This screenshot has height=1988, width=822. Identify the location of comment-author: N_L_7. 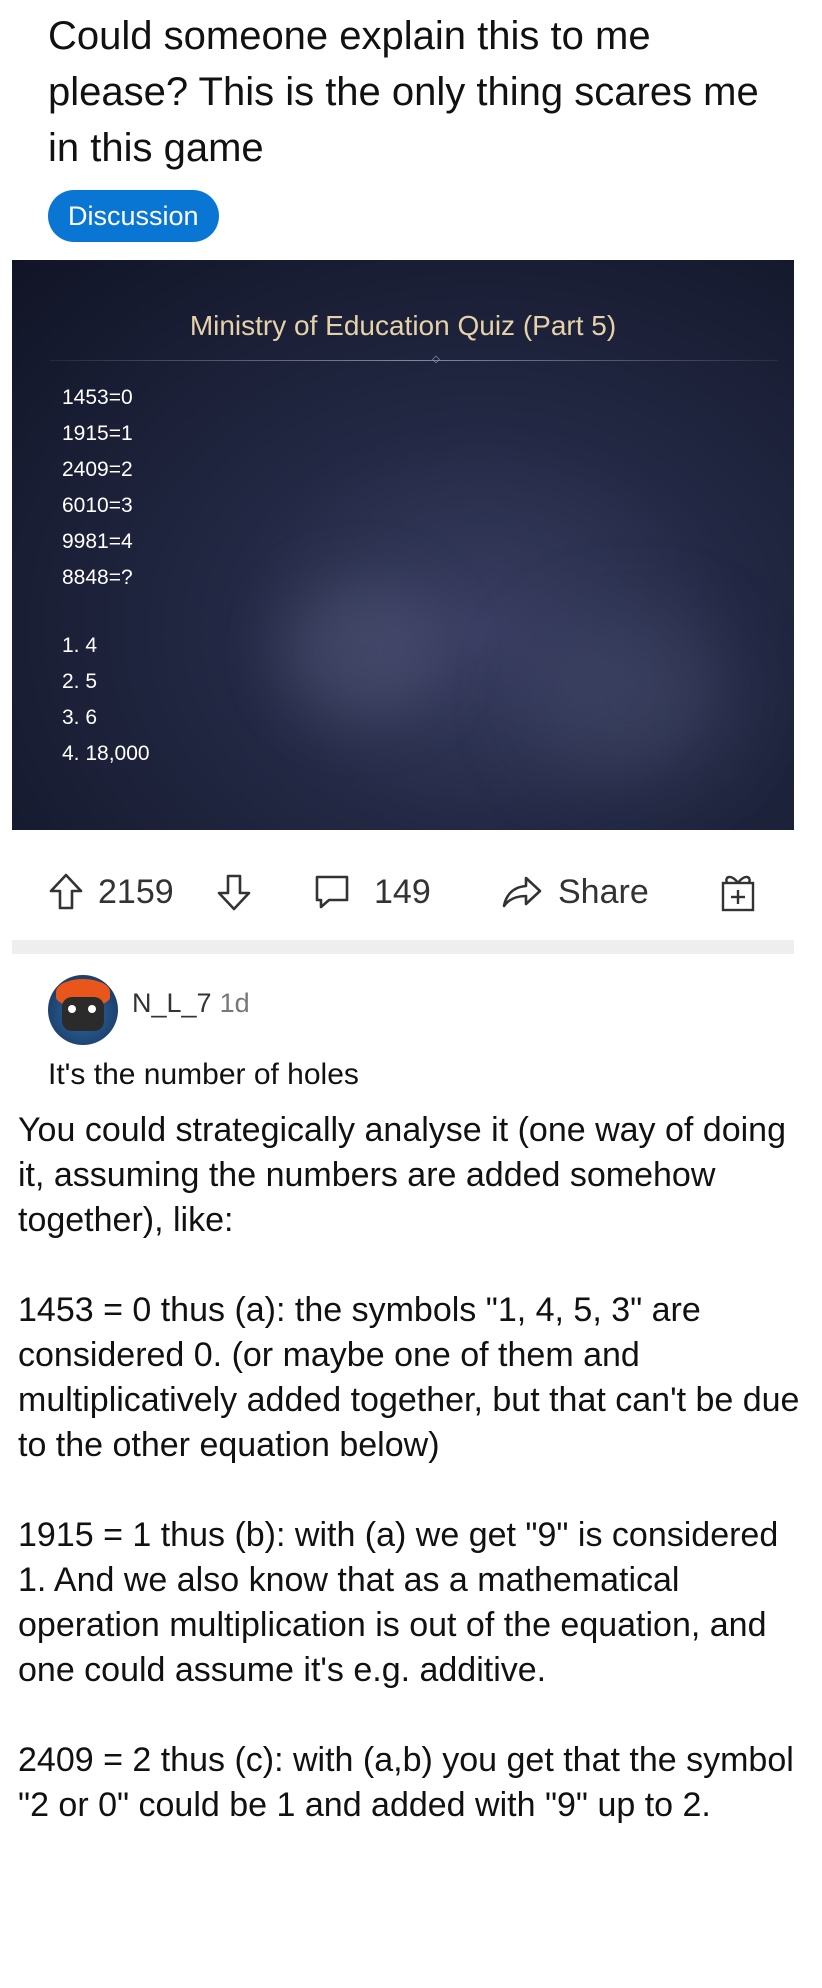
(172, 1003).